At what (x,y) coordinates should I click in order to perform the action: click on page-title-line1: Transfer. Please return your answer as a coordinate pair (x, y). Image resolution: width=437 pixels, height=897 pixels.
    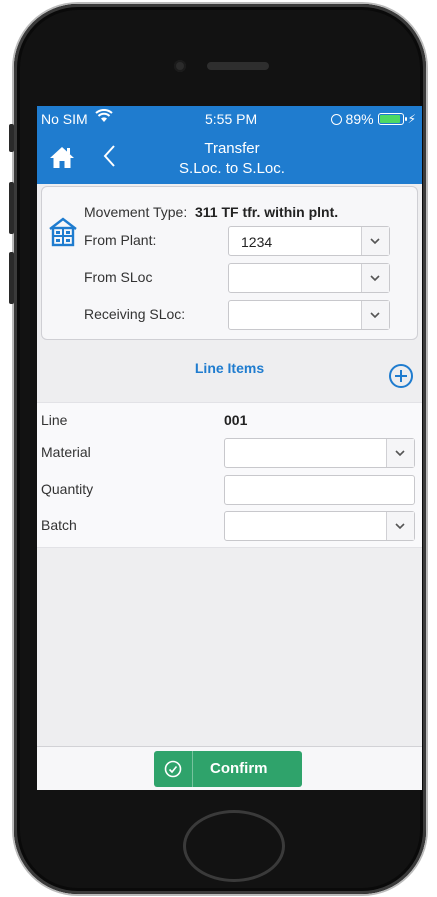
    Looking at the image, I should click on (232, 148).